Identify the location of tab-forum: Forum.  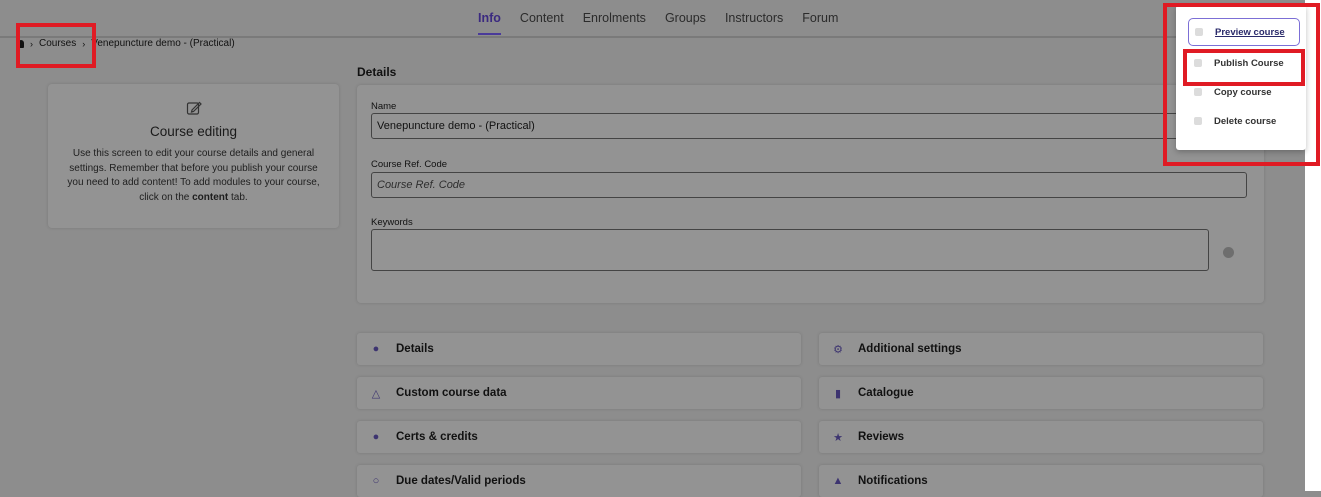
(820, 23).